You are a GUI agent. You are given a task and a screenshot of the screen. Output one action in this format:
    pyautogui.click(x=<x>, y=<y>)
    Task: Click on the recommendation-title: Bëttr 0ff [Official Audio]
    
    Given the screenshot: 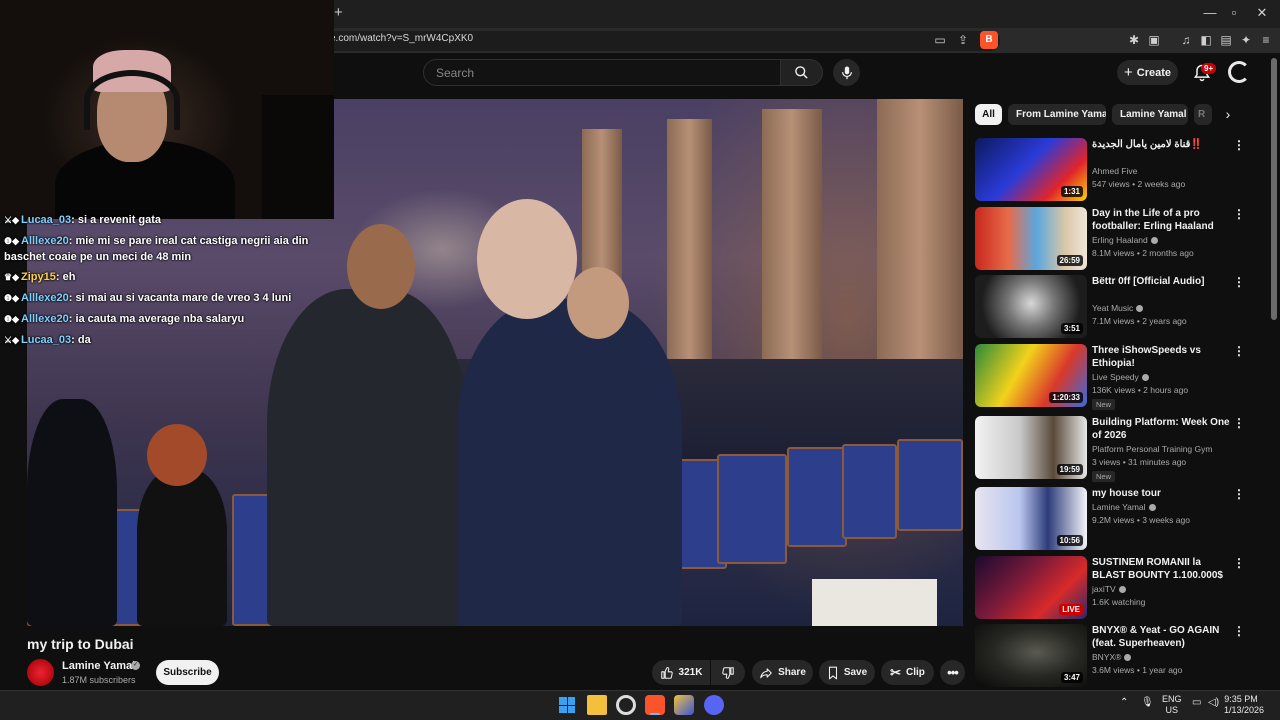 What is the action you would take?
    pyautogui.click(x=1162, y=281)
    